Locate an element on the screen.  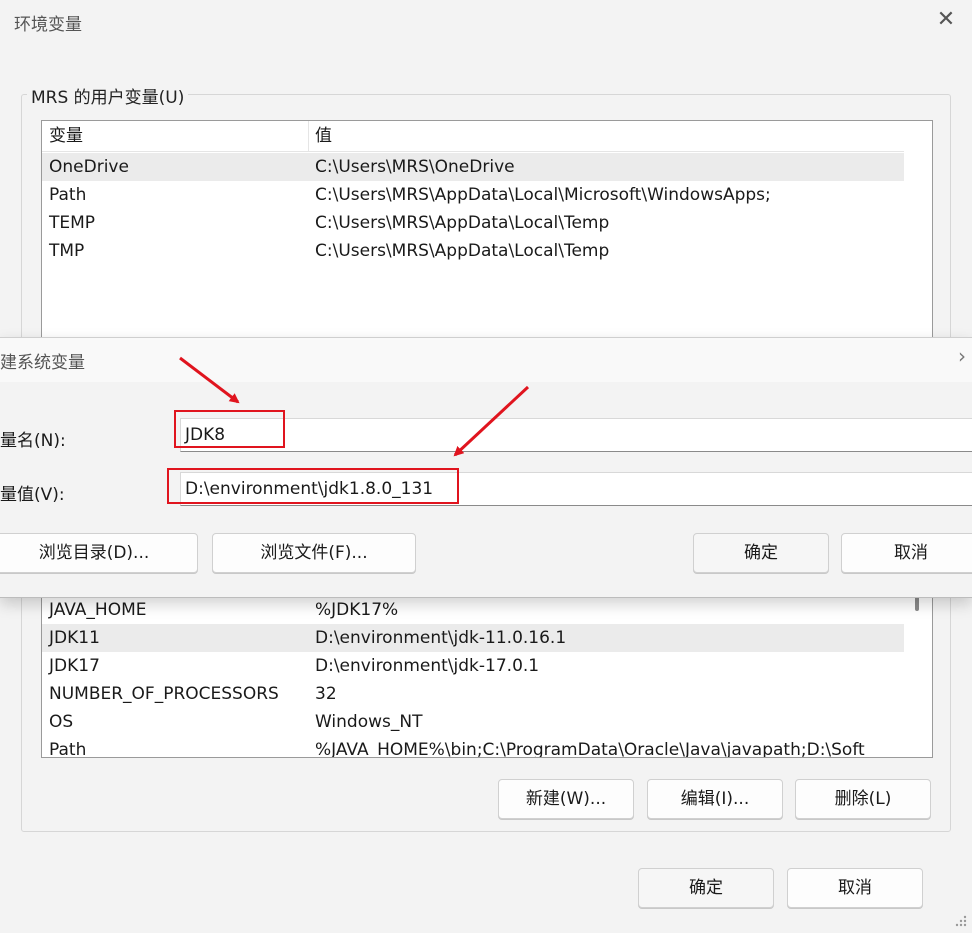
variable-value: D:\environment\jdk-17.0.1 is located at coordinates (427, 666).